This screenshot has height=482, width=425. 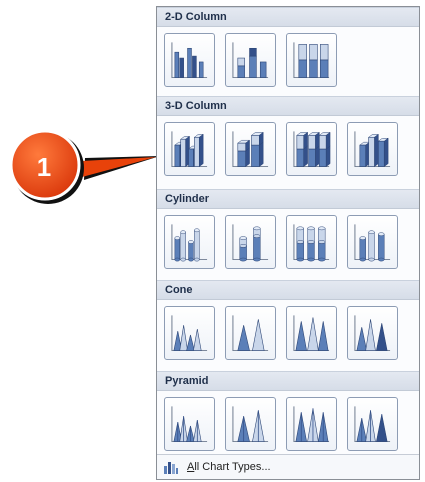 What do you see at coordinates (84, 166) in the screenshot?
I see `callout-marker` at bounding box center [84, 166].